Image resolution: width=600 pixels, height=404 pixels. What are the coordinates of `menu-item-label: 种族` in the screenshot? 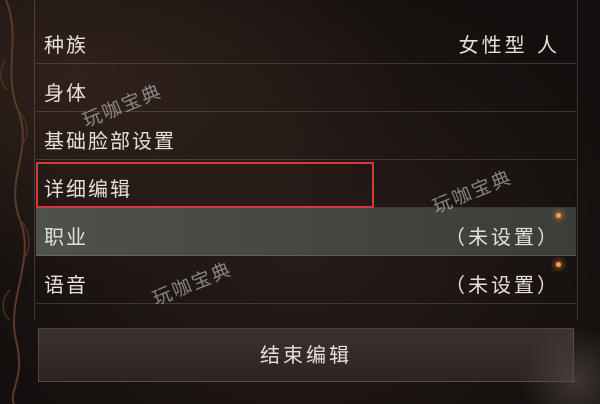 It's located at (66, 45).